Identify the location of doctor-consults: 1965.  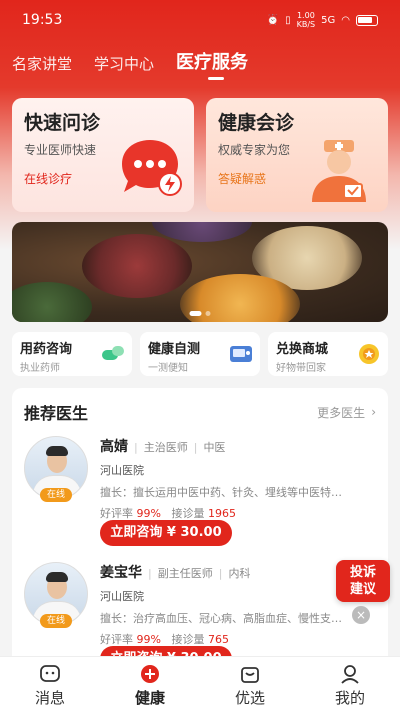
(221, 513).